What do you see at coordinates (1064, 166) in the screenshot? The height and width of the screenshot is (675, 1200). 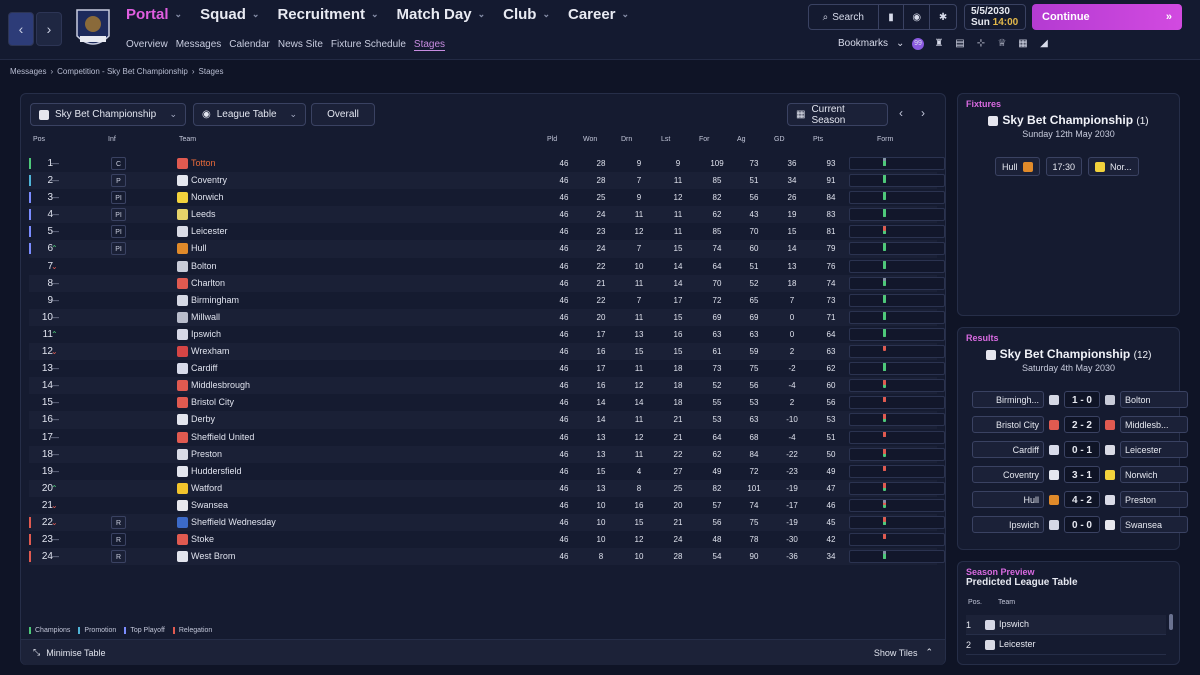 I see `fixture-time: 17:30` at bounding box center [1064, 166].